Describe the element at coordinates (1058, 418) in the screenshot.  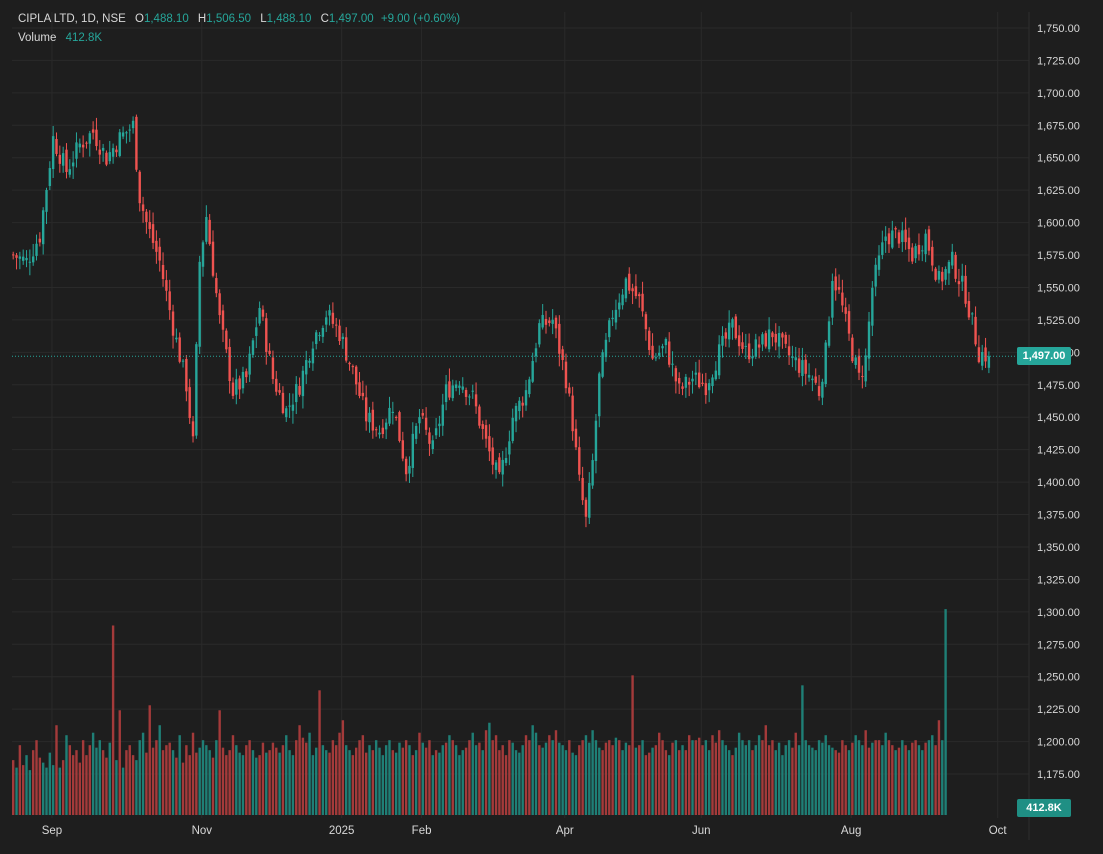
I see `price-tick-label: 1,450.00` at that location.